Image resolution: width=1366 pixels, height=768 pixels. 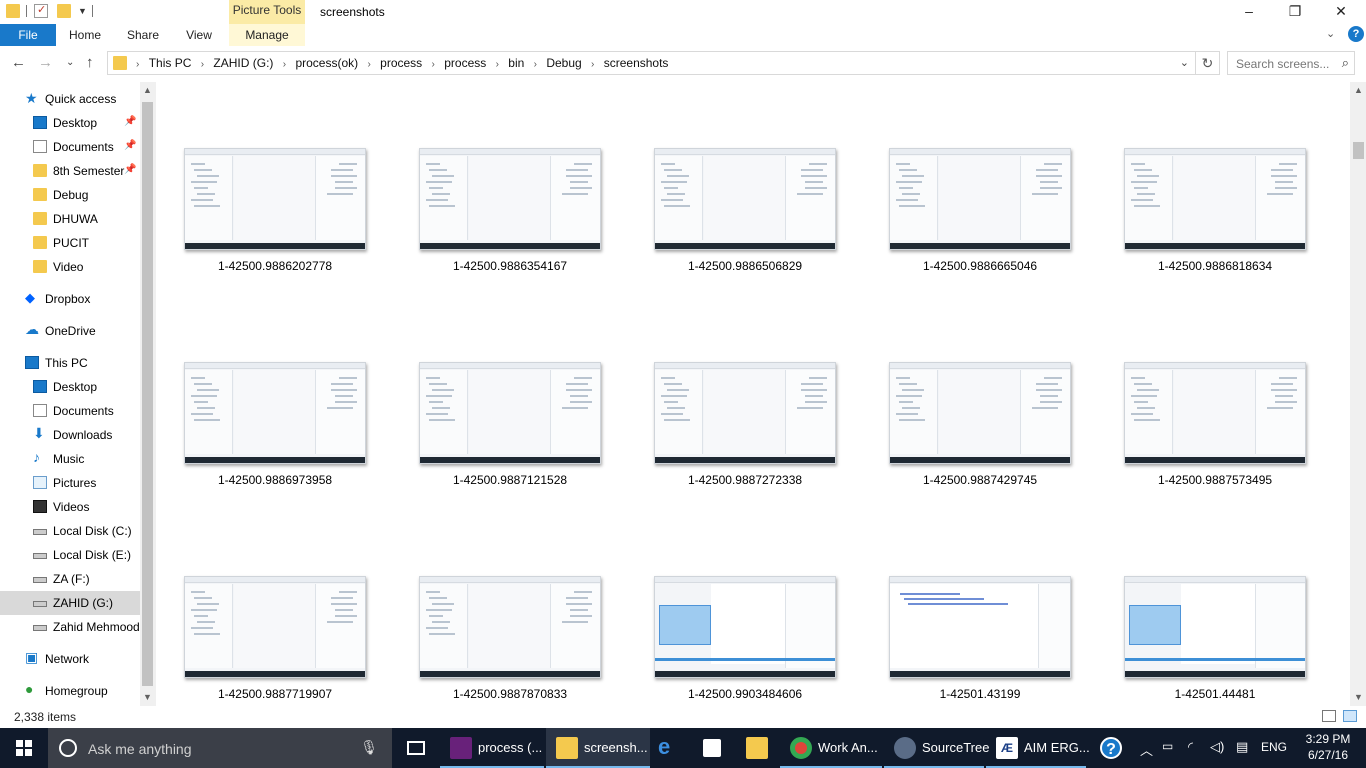 I want to click on sidebar-item: Documents 📌, so click(x=70, y=147).